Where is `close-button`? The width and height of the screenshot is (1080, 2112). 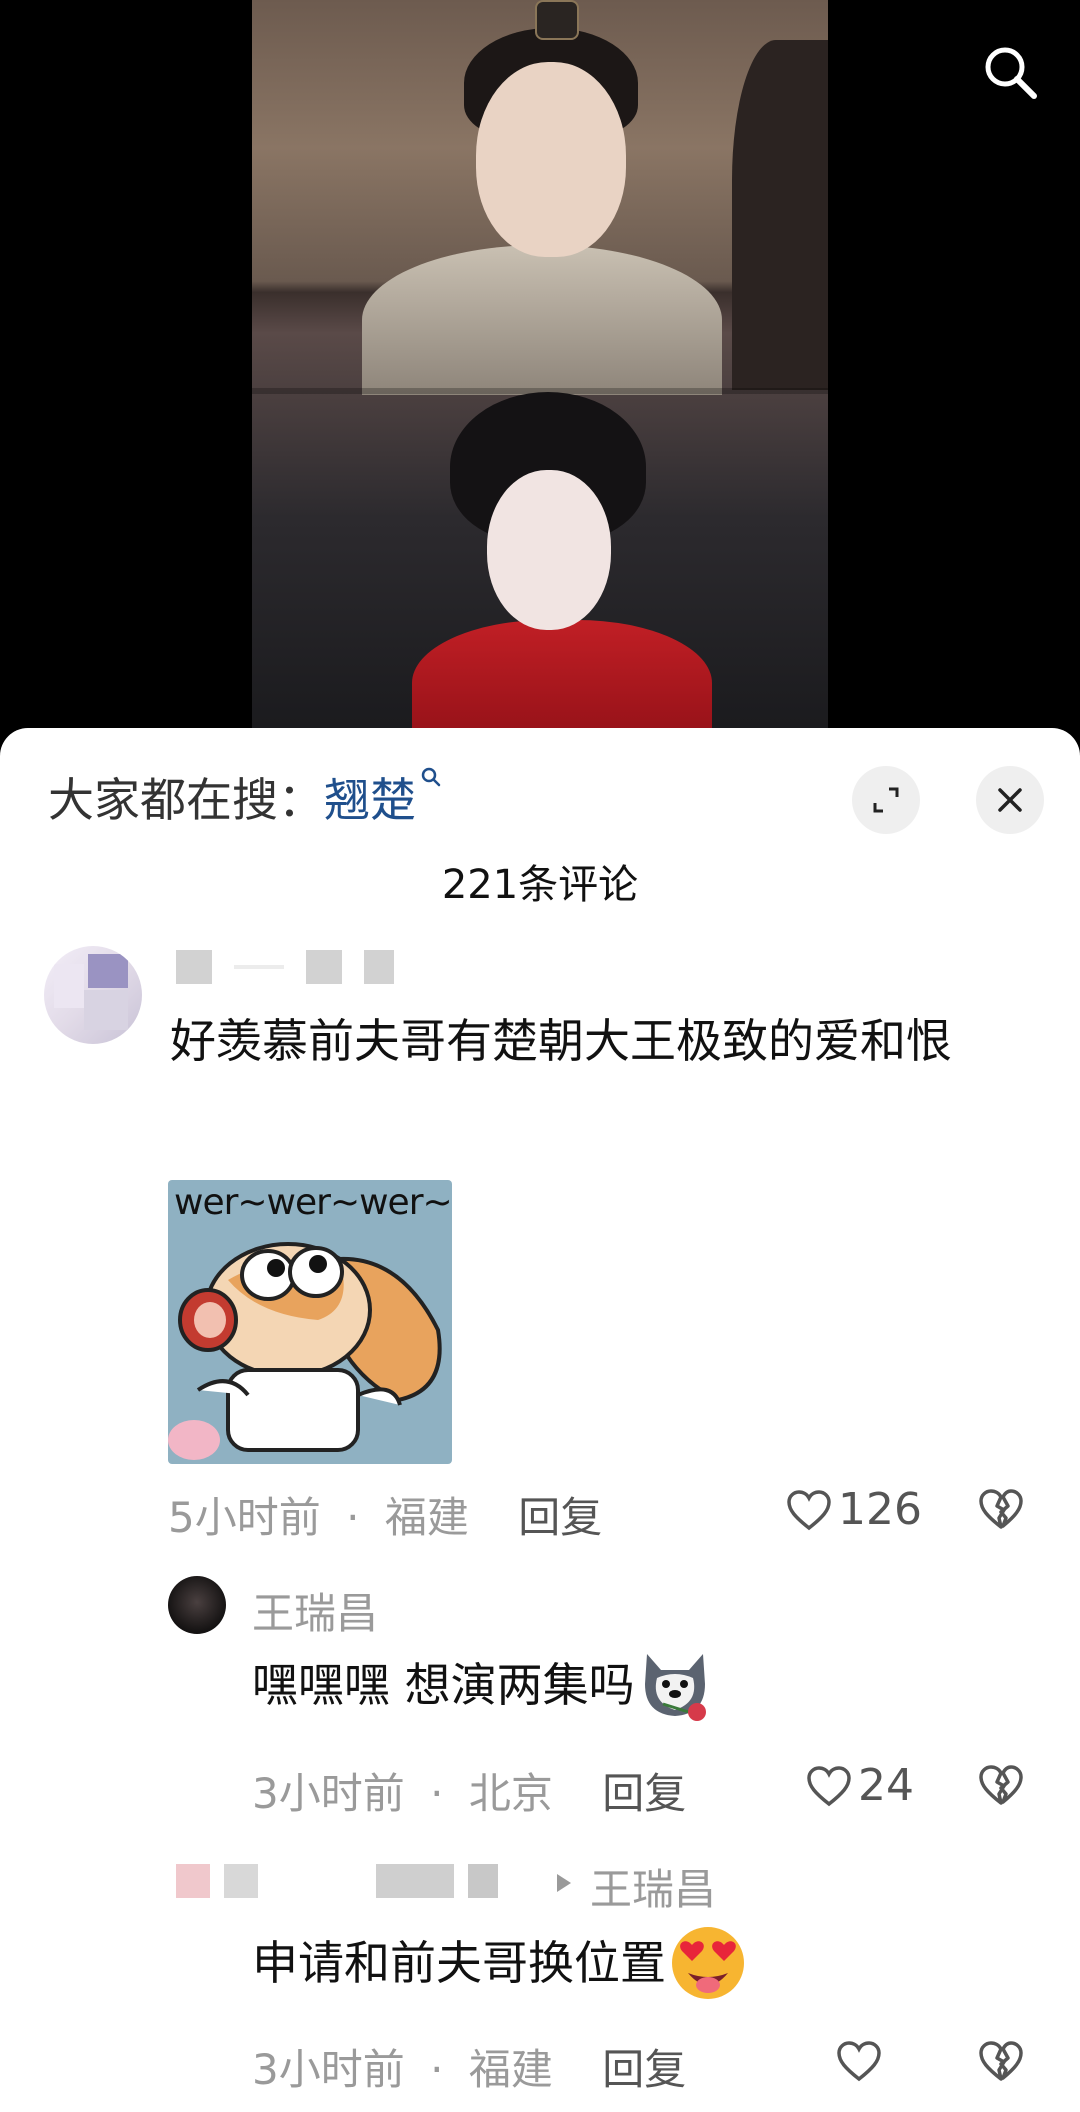 close-button is located at coordinates (1010, 800).